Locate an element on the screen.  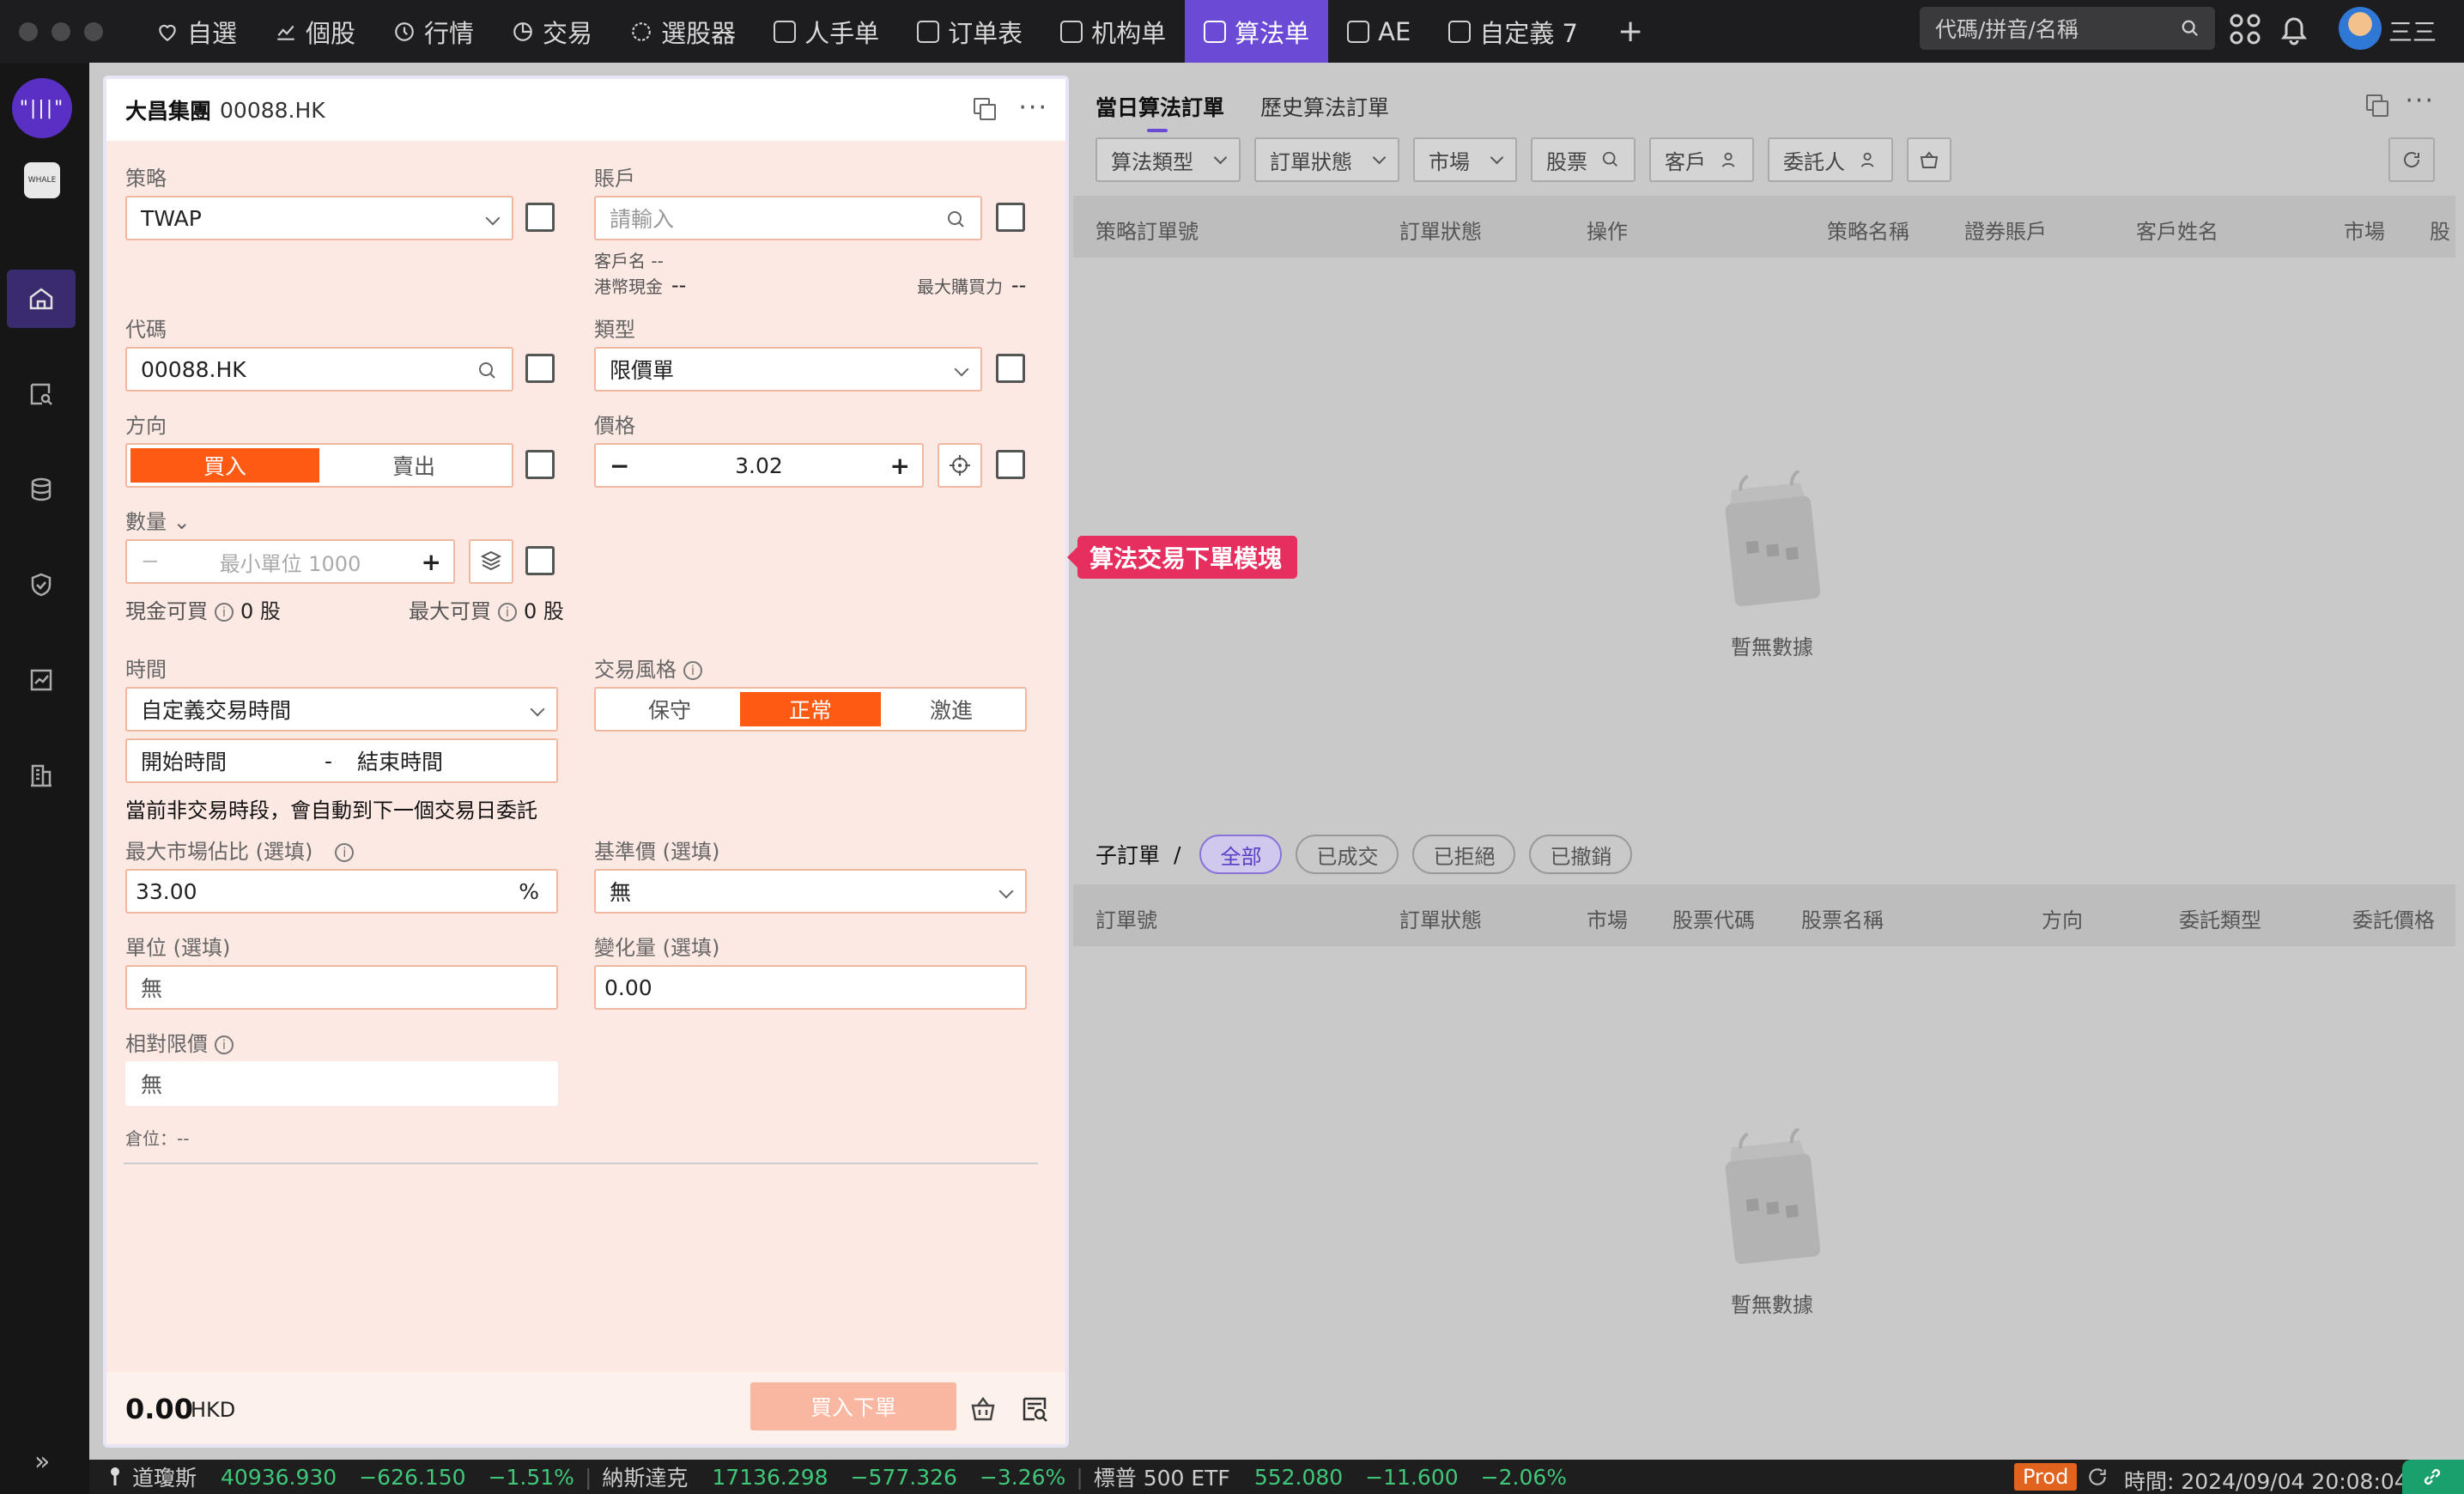
index-name: 標普 500 ETF is located at coordinates (1162, 1477).